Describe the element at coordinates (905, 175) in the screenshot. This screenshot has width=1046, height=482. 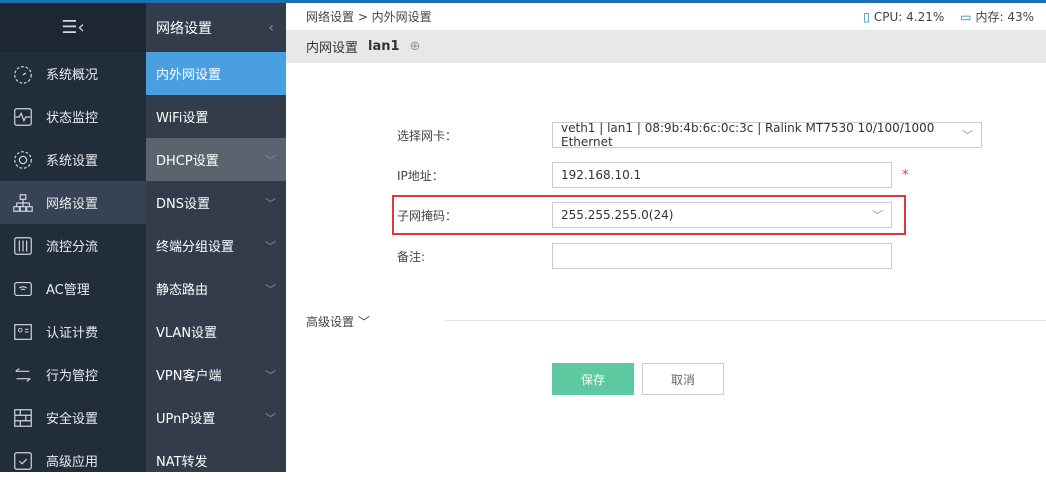
I see `required-marker: *` at that location.